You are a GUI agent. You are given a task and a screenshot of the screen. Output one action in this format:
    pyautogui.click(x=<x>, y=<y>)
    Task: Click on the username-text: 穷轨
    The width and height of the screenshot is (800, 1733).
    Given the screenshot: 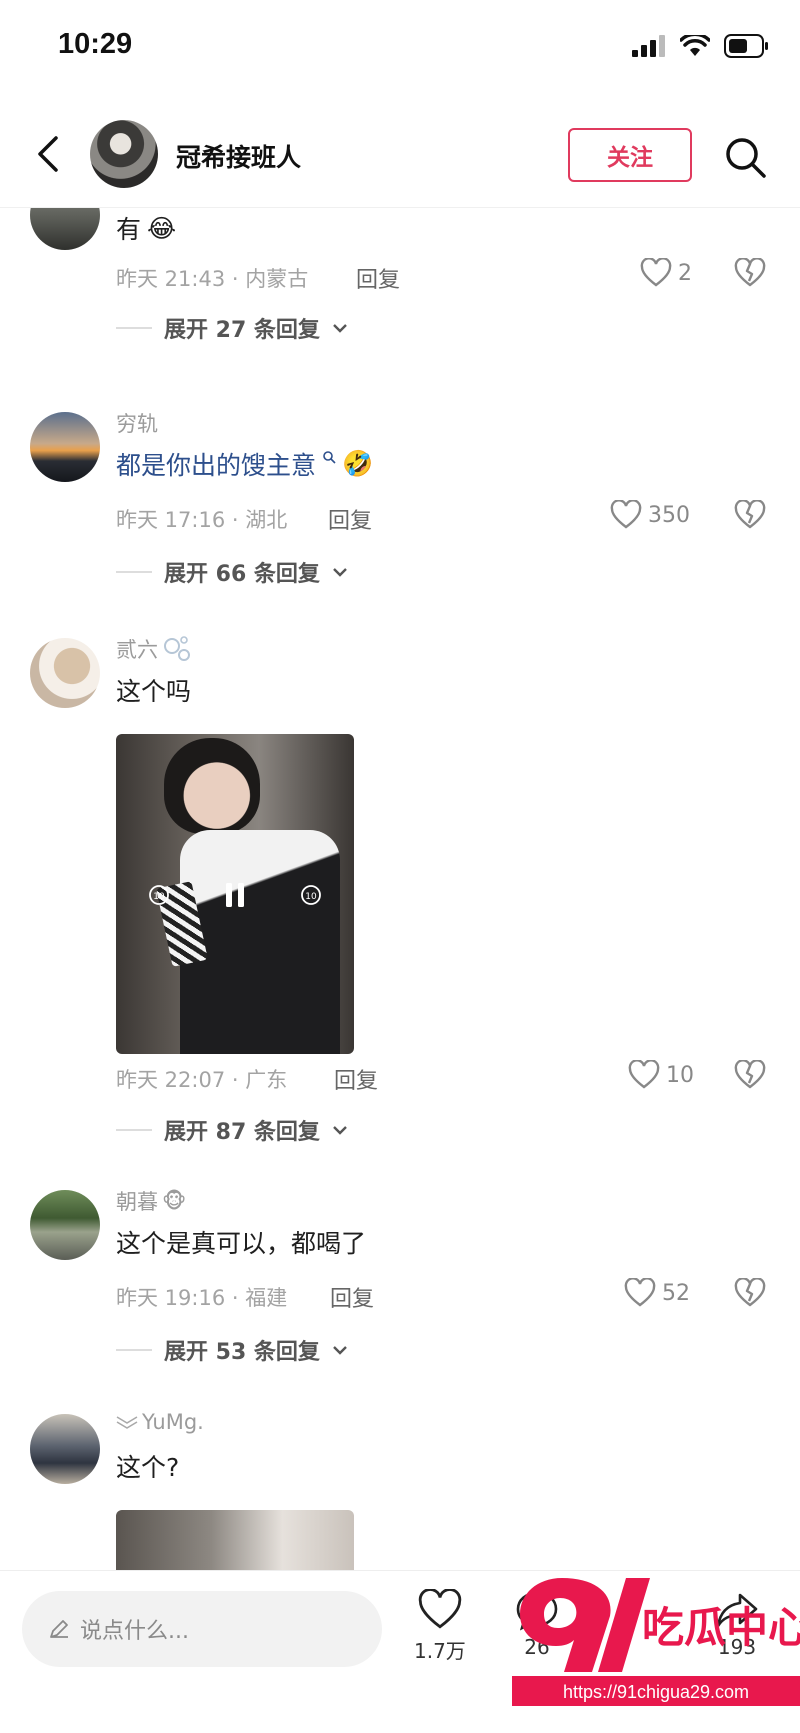 What is the action you would take?
    pyautogui.click(x=137, y=424)
    